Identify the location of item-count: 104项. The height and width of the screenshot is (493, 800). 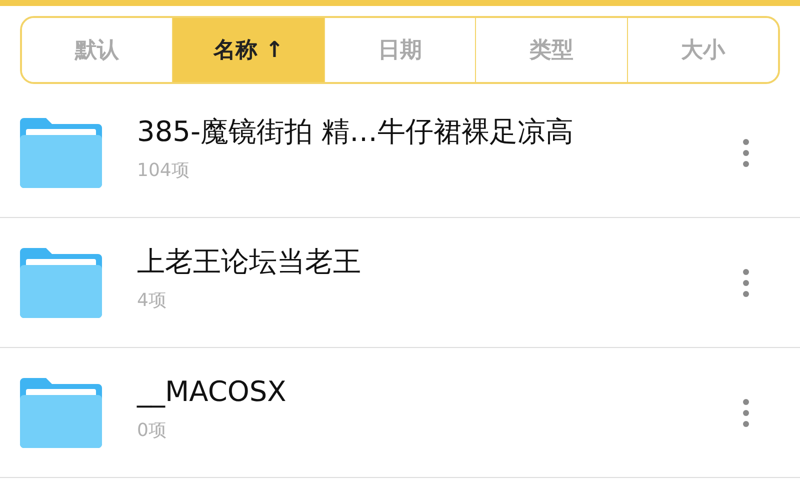
(163, 171).